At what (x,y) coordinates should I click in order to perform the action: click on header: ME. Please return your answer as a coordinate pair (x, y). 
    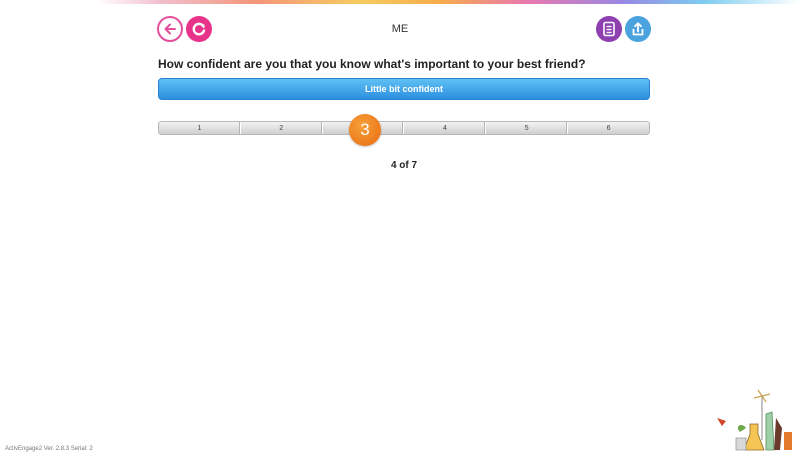
    Looking at the image, I should click on (400, 30).